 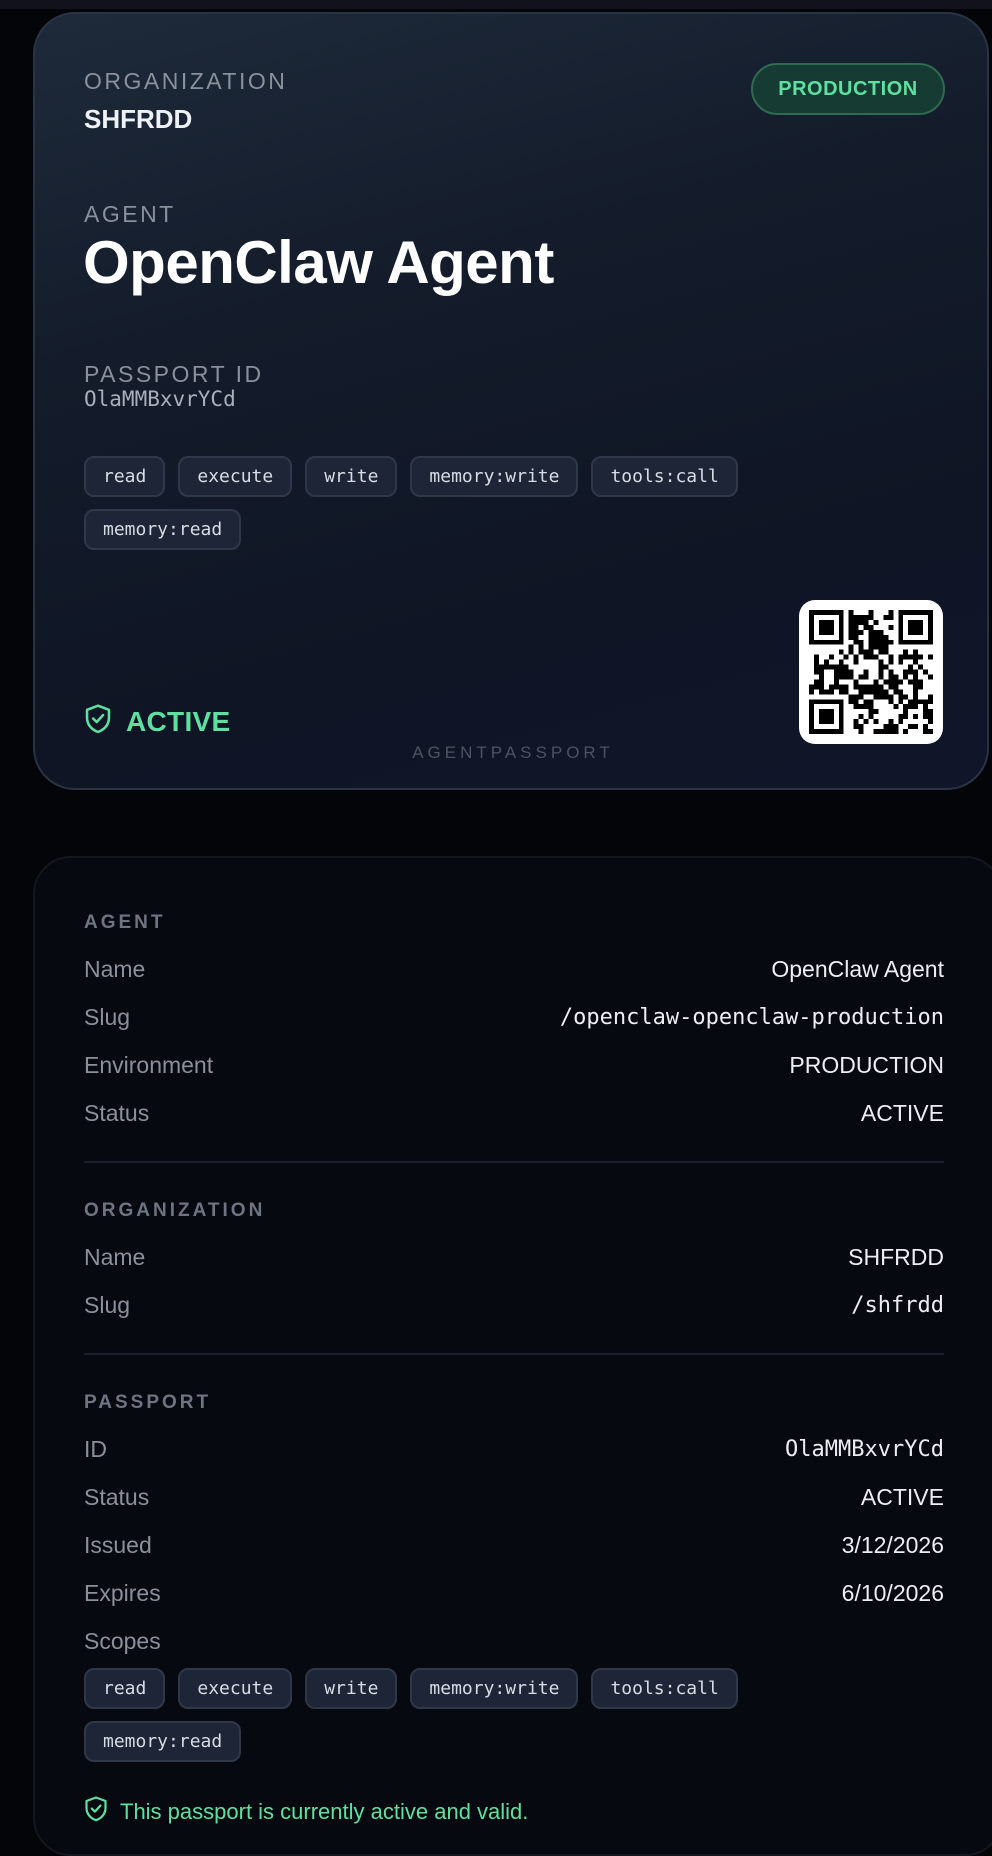 I want to click on passport-id: OlaMMBxvrYCd, so click(x=160, y=399).